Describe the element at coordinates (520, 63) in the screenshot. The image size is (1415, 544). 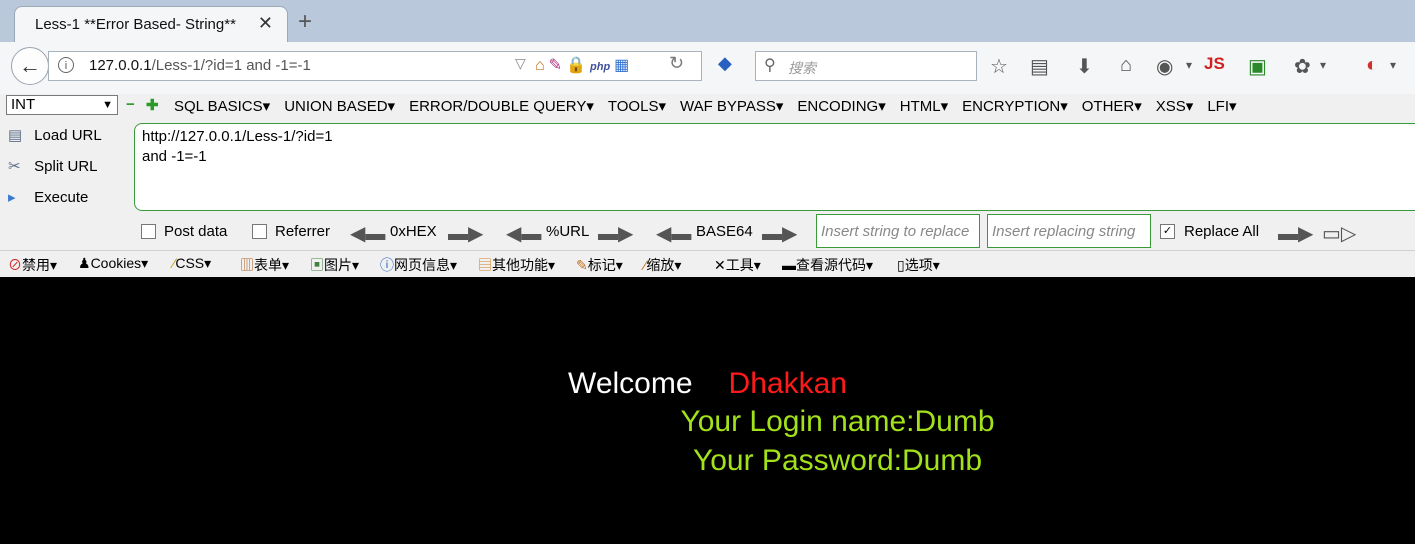
I see `chevron-down-icon: ▽` at that location.